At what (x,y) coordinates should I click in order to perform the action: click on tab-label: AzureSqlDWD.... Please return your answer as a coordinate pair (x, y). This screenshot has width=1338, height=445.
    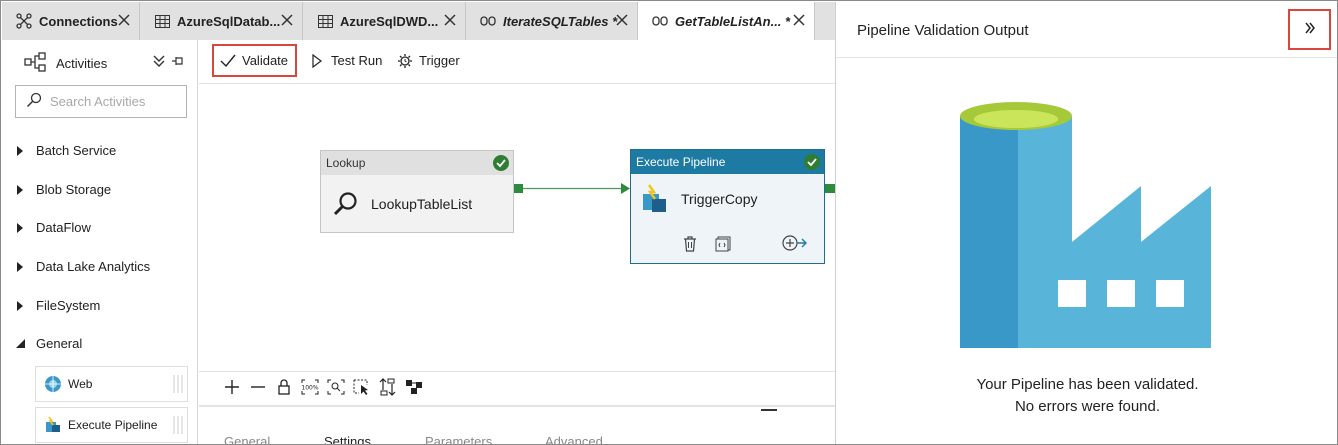
    Looking at the image, I should click on (389, 21).